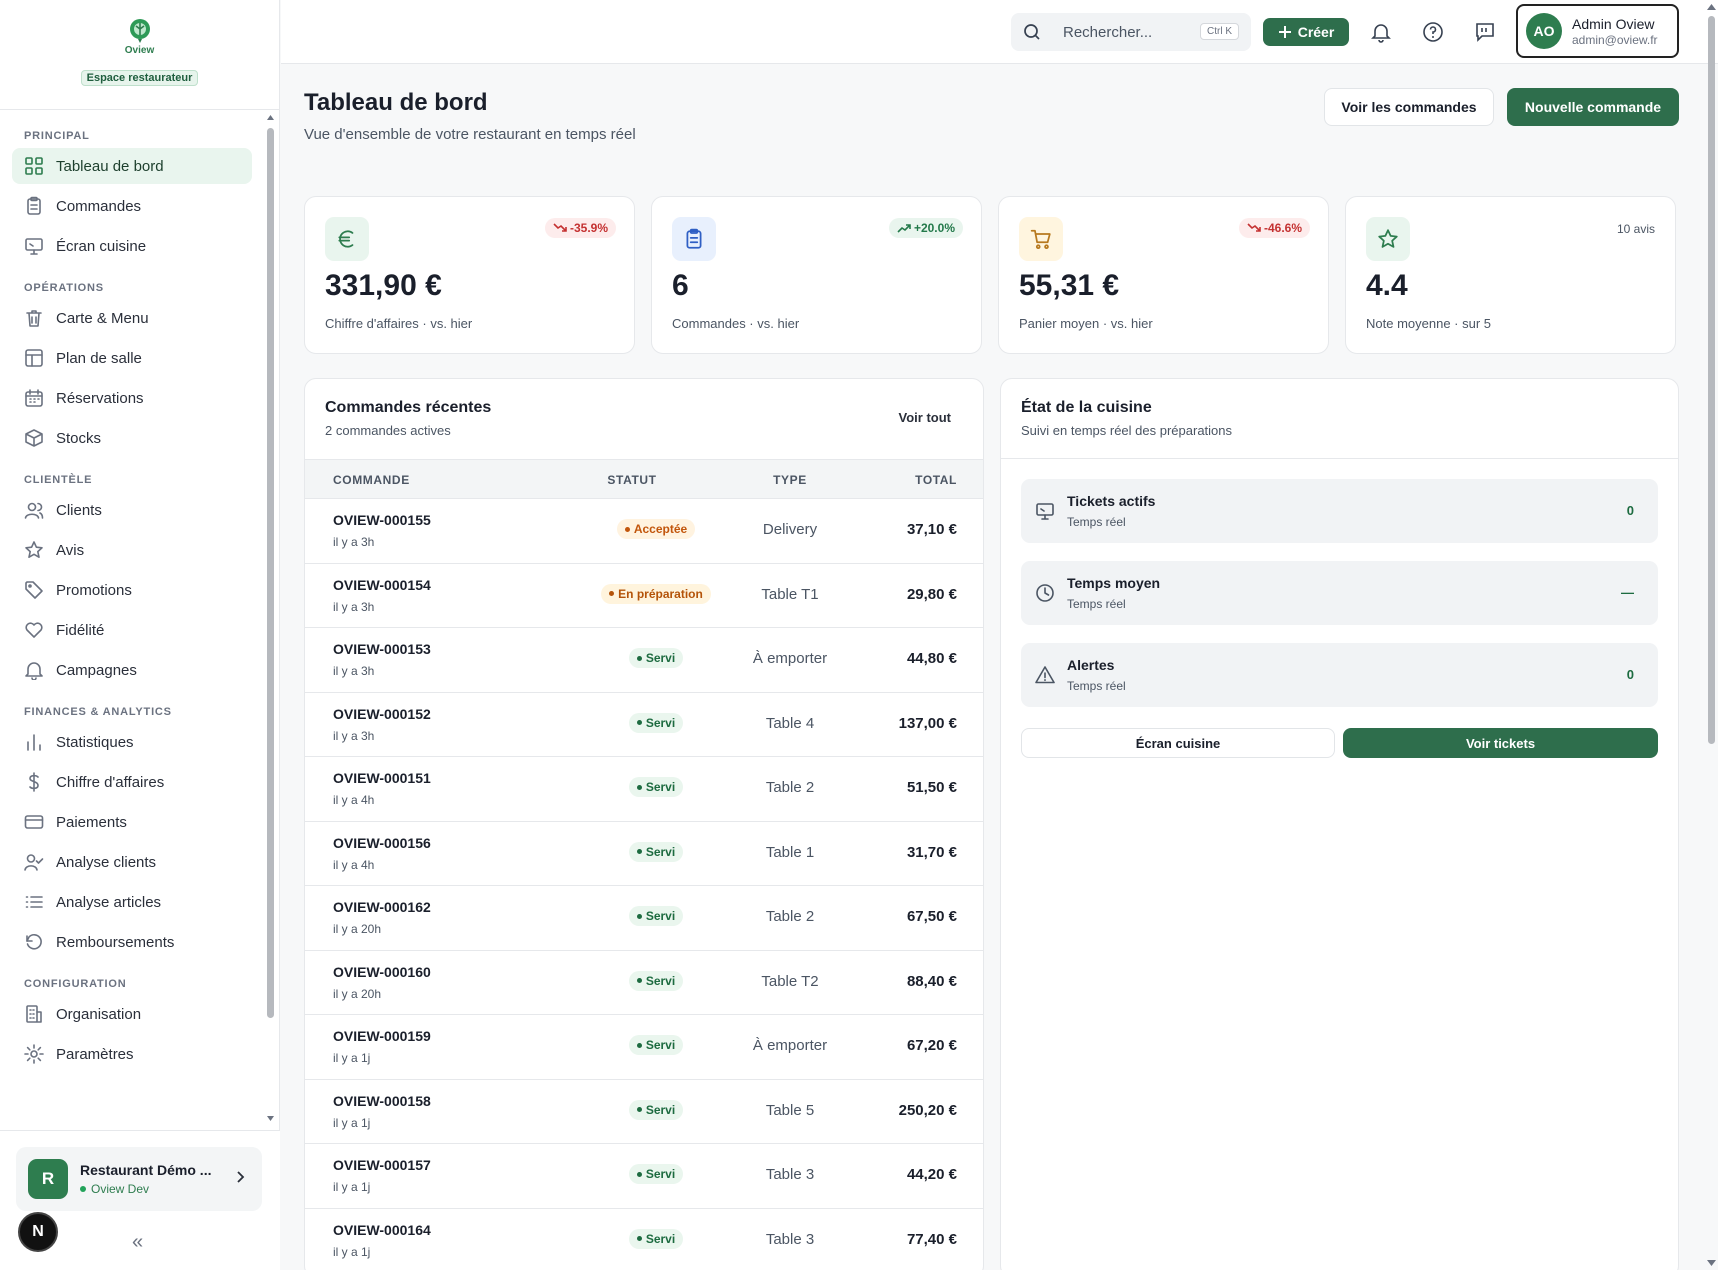 This screenshot has width=1718, height=1270. What do you see at coordinates (132, 318) in the screenshot?
I see `sidebar-item-carte-menu: Carte & Menu` at bounding box center [132, 318].